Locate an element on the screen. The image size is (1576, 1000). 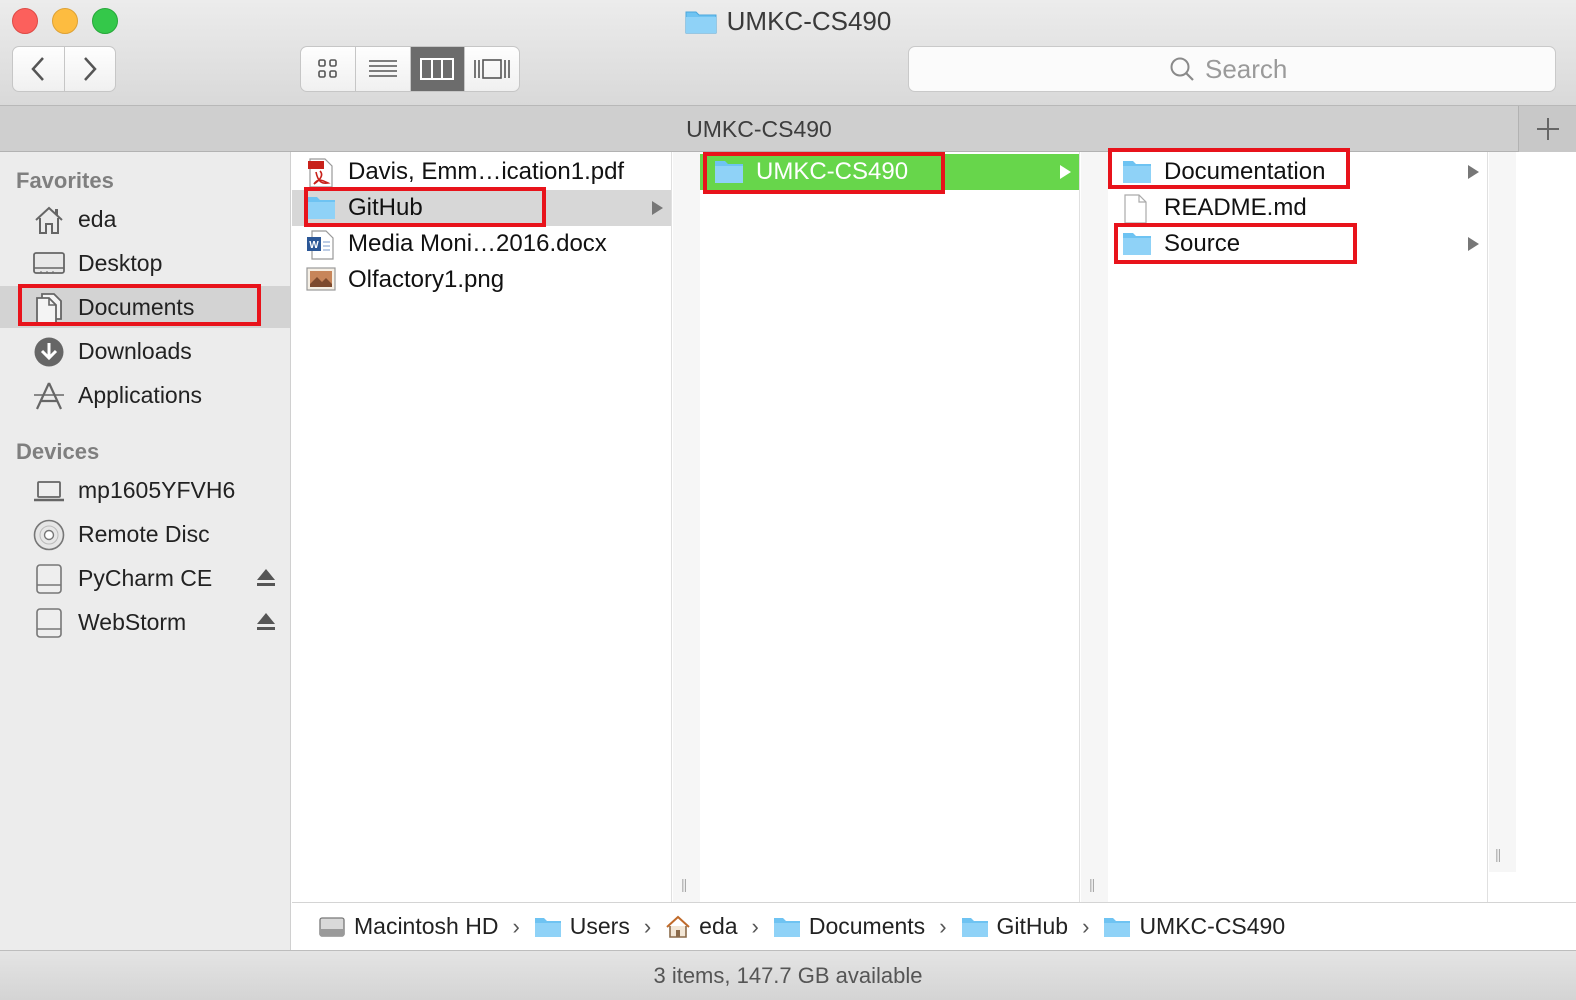
search-field is located at coordinates (1232, 69).